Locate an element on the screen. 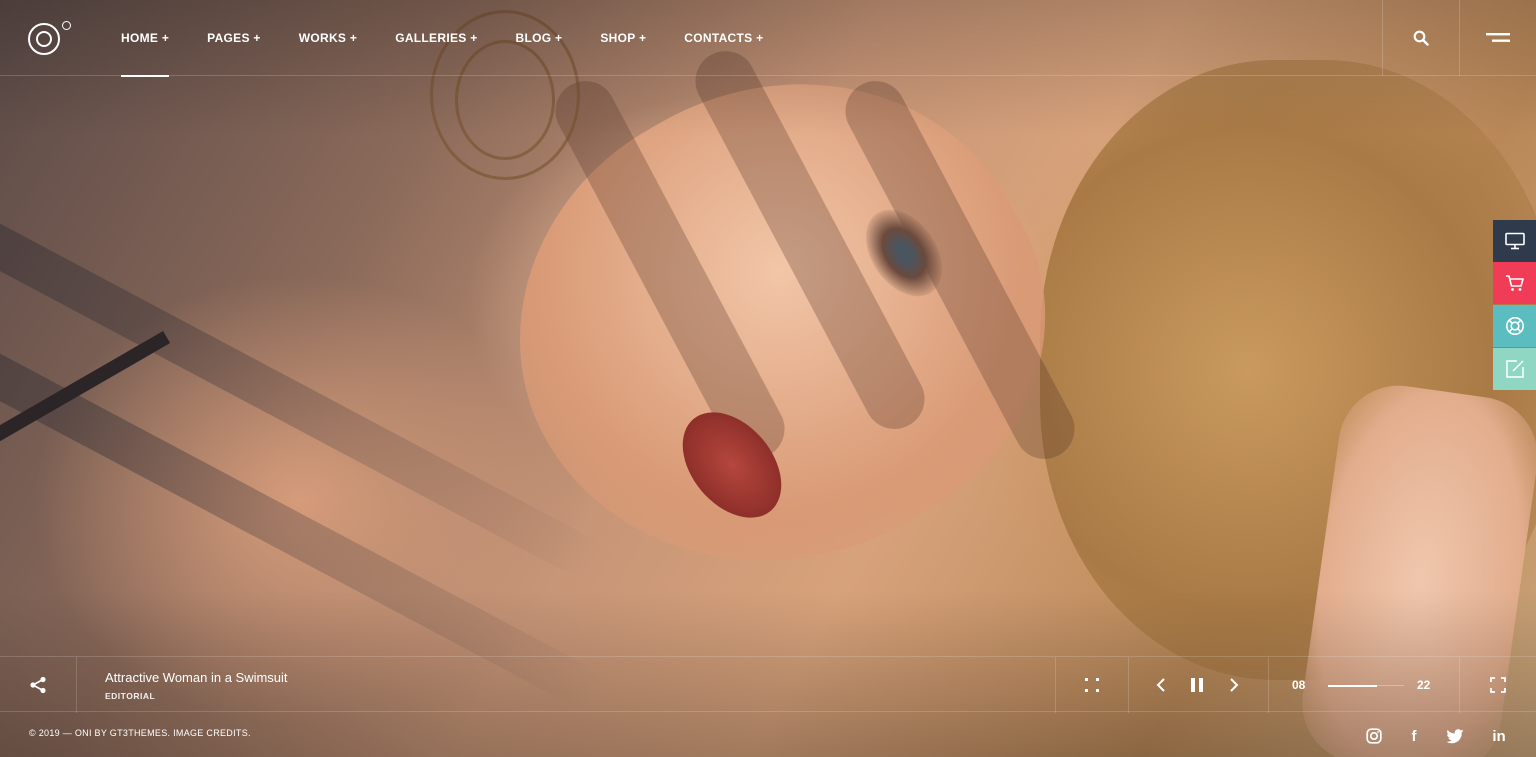  side-button-buy is located at coordinates (1514, 283).